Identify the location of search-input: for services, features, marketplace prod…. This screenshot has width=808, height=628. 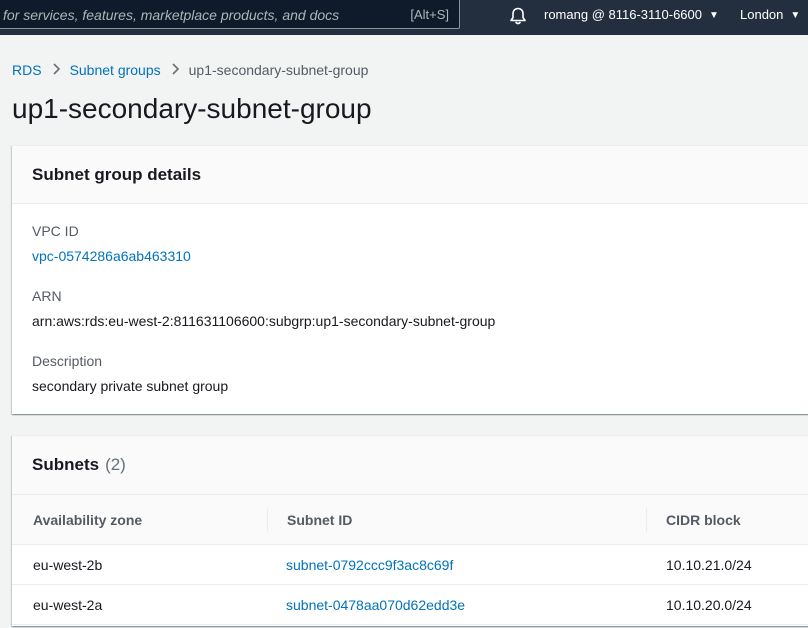
(230, 14).